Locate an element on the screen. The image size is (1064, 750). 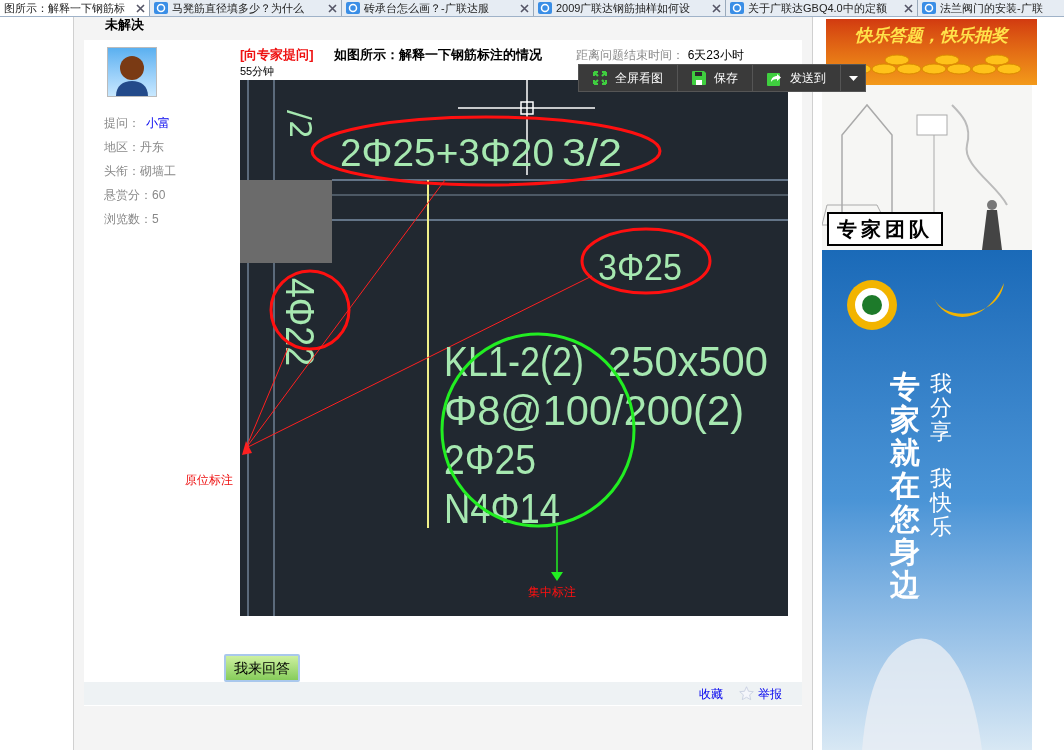
banner-text: 快乐答题，快乐抽奖 is located at coordinates (931, 36).